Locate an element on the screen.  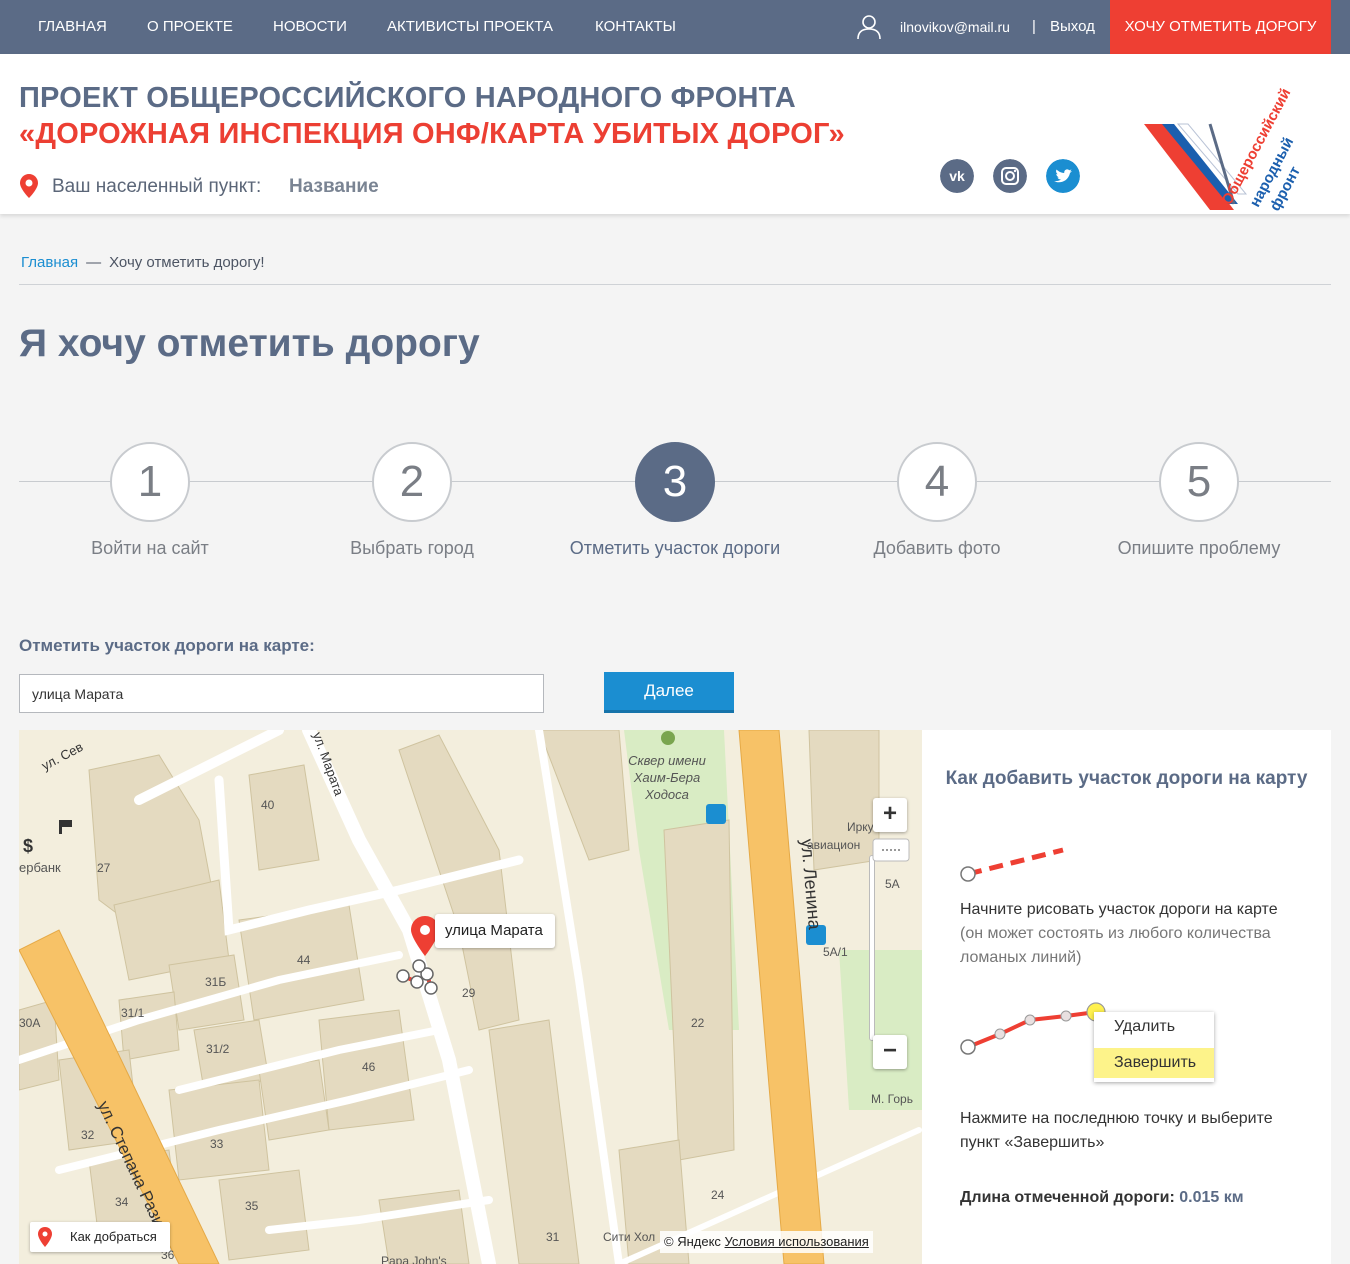
map-label-square: Сквер имени Хаим-Бера Ходоса is located at coordinates (667, 777).